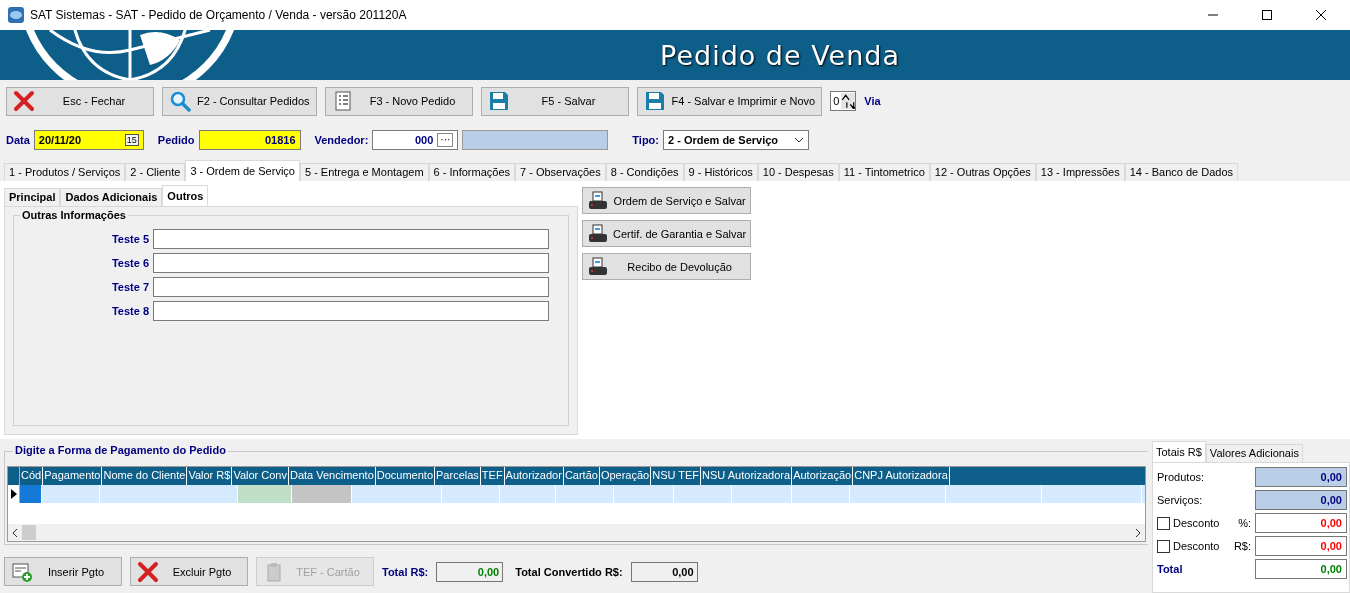 Image resolution: width=1350 pixels, height=593 pixels. I want to click on scroll-left-icon, so click(15, 532).